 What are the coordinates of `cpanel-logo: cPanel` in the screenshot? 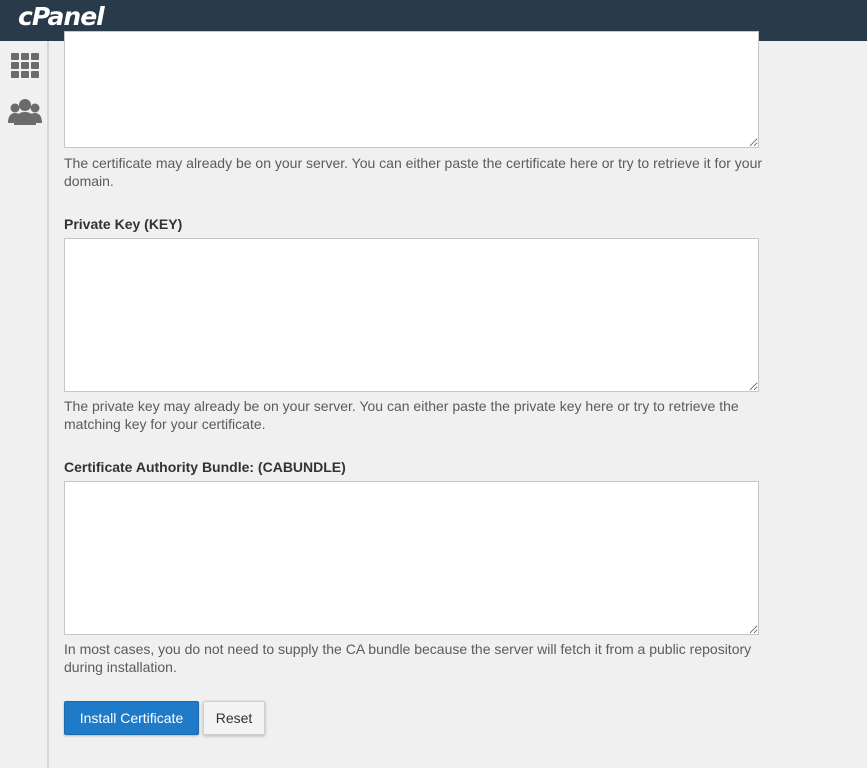 It's located at (61, 16).